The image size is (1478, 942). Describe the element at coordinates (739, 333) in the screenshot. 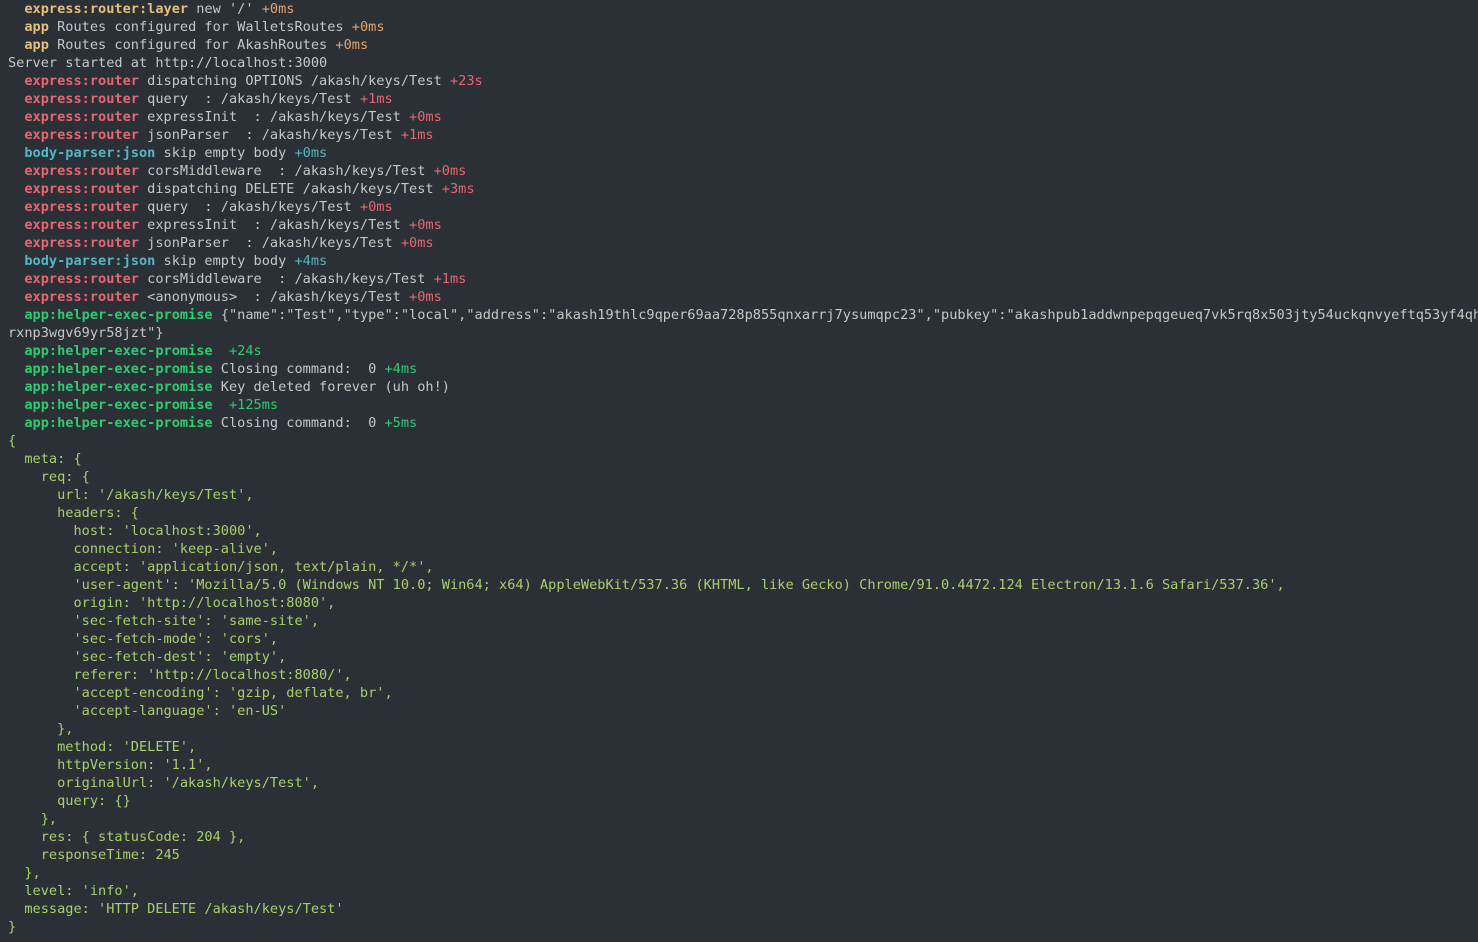

I see `log-line: rxnp3wgv69yr58jzt"}` at that location.